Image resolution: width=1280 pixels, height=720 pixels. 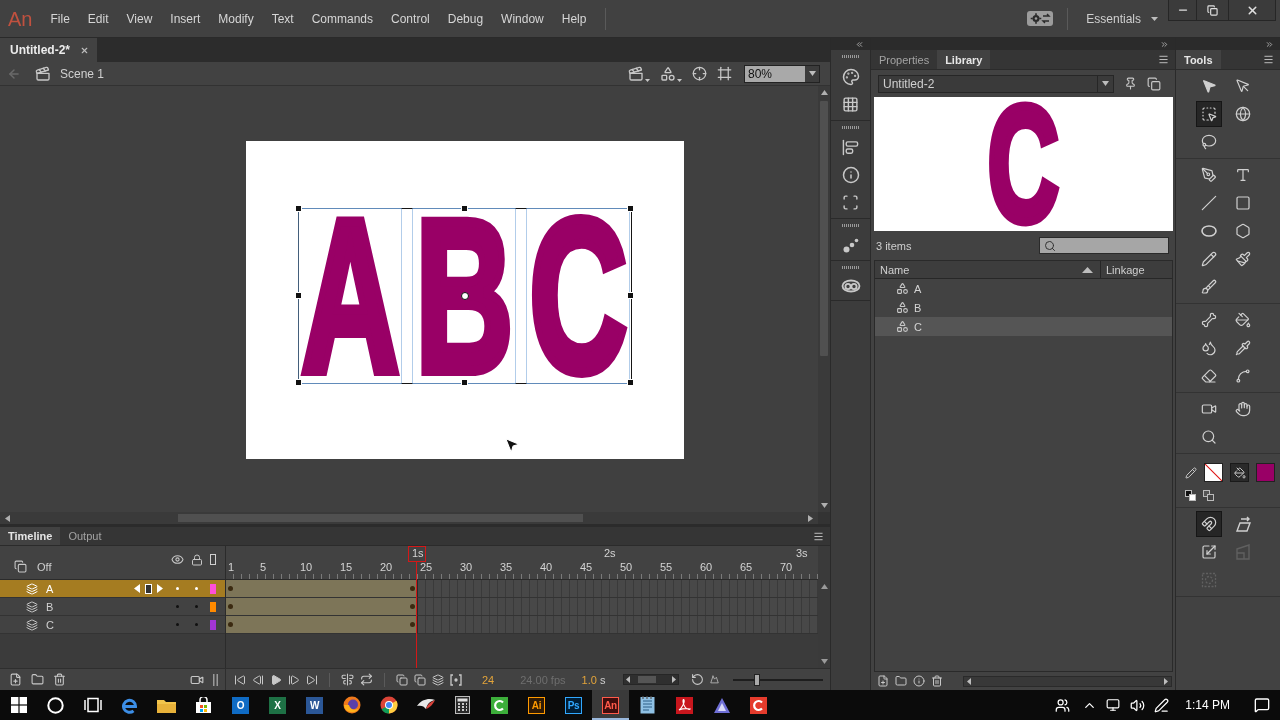 I want to click on transform-point-icon, so click(x=465, y=296).